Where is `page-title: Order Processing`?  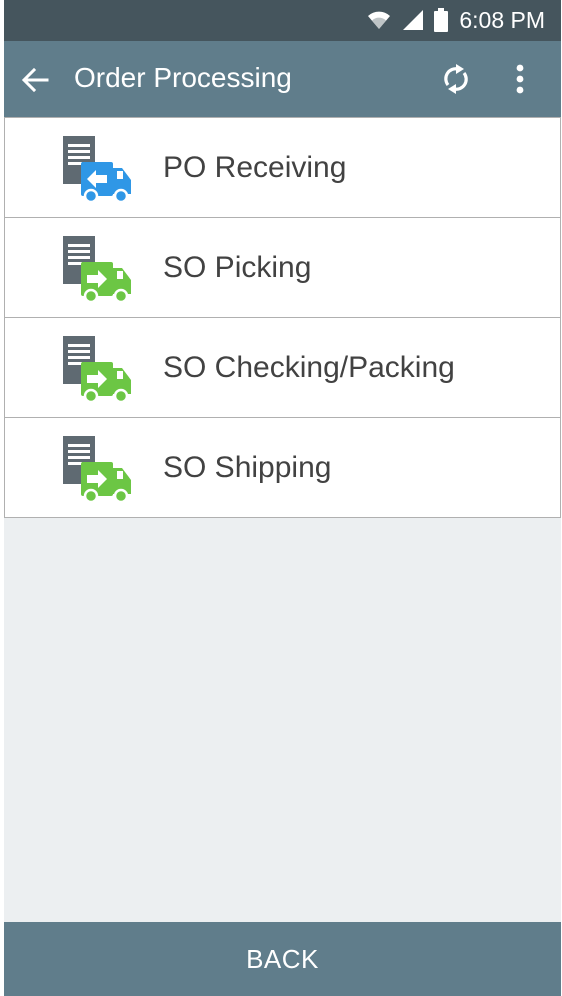
page-title: Order Processing is located at coordinates (183, 77).